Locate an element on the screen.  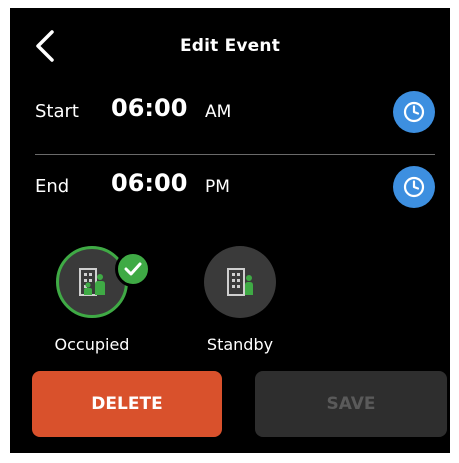
selected-check-badge is located at coordinates (133, 269).